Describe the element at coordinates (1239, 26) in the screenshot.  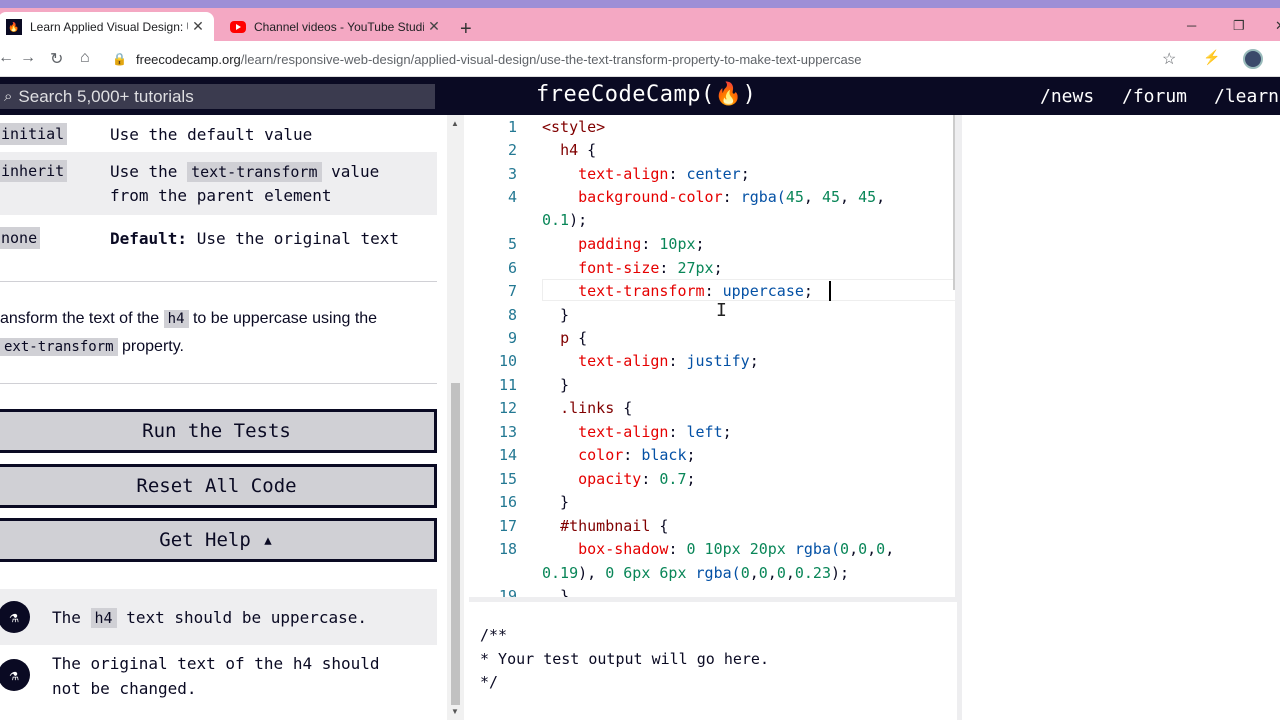
I see `restore-icon: ❐` at that location.